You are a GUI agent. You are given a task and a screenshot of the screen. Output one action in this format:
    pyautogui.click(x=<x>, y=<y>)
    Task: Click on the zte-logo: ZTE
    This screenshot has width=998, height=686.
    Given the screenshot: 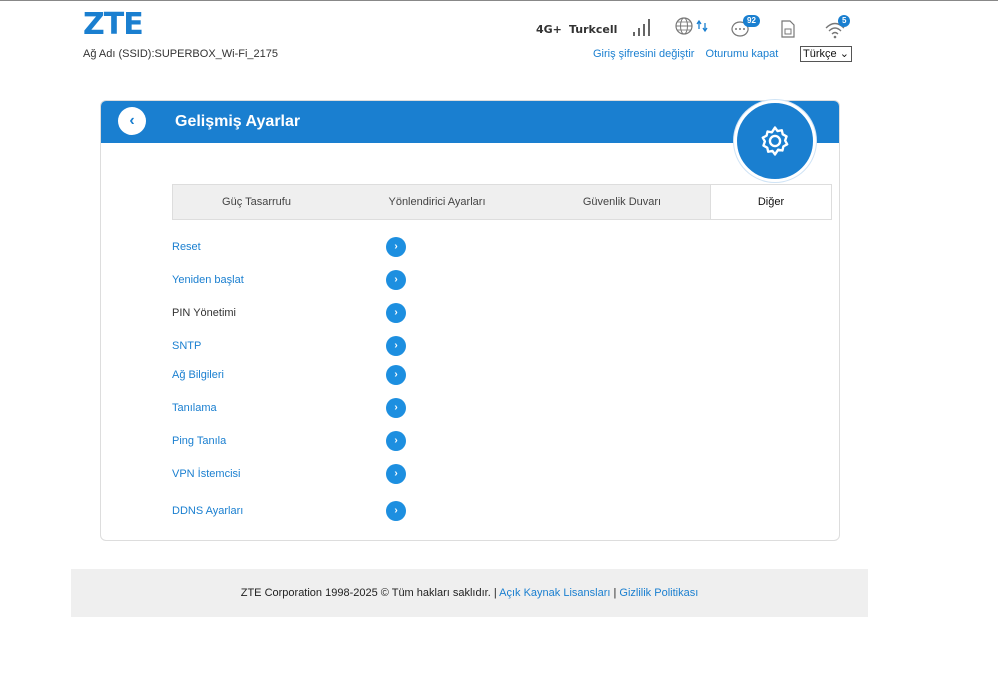 What is the action you would take?
    pyautogui.click(x=113, y=24)
    